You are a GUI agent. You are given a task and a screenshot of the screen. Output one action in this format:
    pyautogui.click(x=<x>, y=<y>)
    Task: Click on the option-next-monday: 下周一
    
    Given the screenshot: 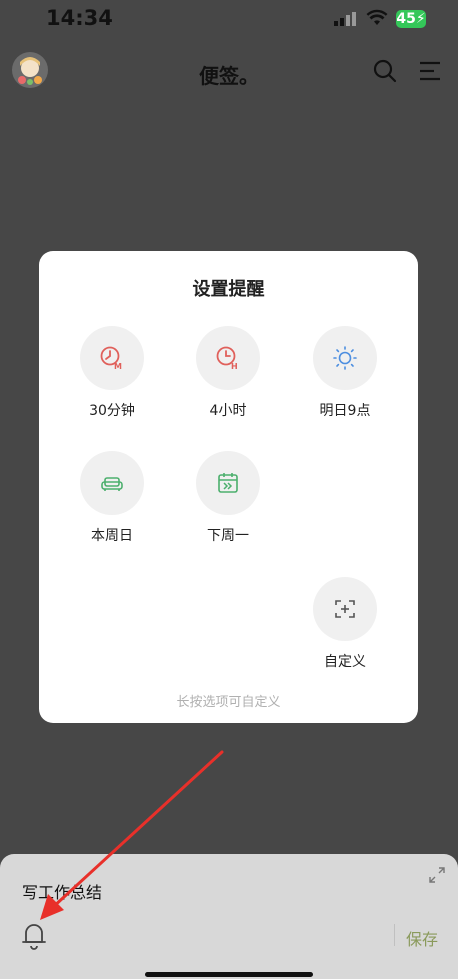 What is the action you would take?
    pyautogui.click(x=228, y=498)
    